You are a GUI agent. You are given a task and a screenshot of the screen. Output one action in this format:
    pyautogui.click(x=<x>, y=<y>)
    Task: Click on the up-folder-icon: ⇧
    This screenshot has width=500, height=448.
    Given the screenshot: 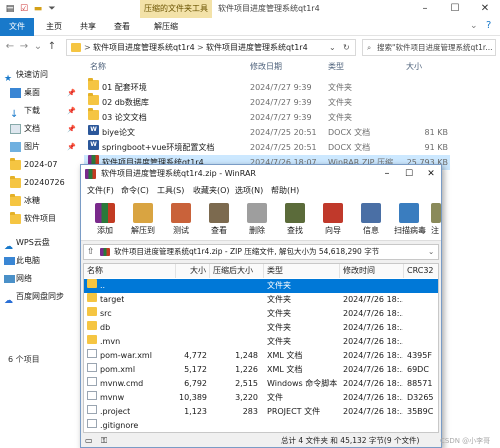 What is the action you would take?
    pyautogui.click(x=91, y=252)
    